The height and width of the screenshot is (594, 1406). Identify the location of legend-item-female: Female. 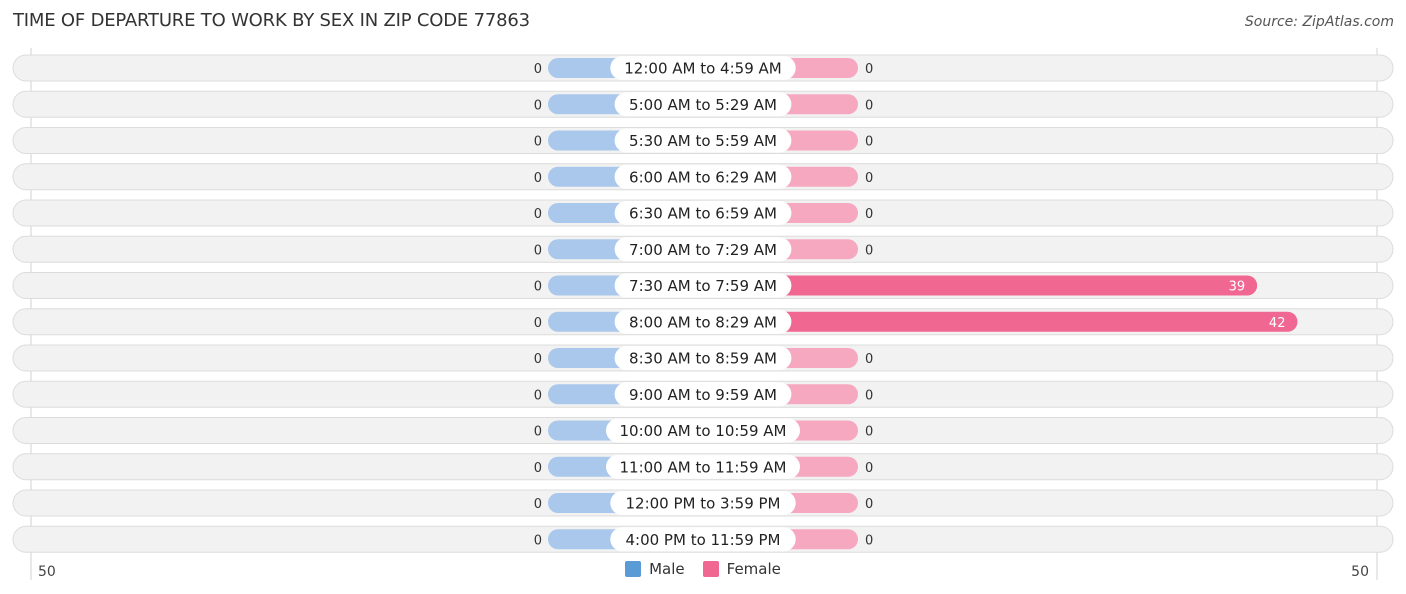
(741, 569).